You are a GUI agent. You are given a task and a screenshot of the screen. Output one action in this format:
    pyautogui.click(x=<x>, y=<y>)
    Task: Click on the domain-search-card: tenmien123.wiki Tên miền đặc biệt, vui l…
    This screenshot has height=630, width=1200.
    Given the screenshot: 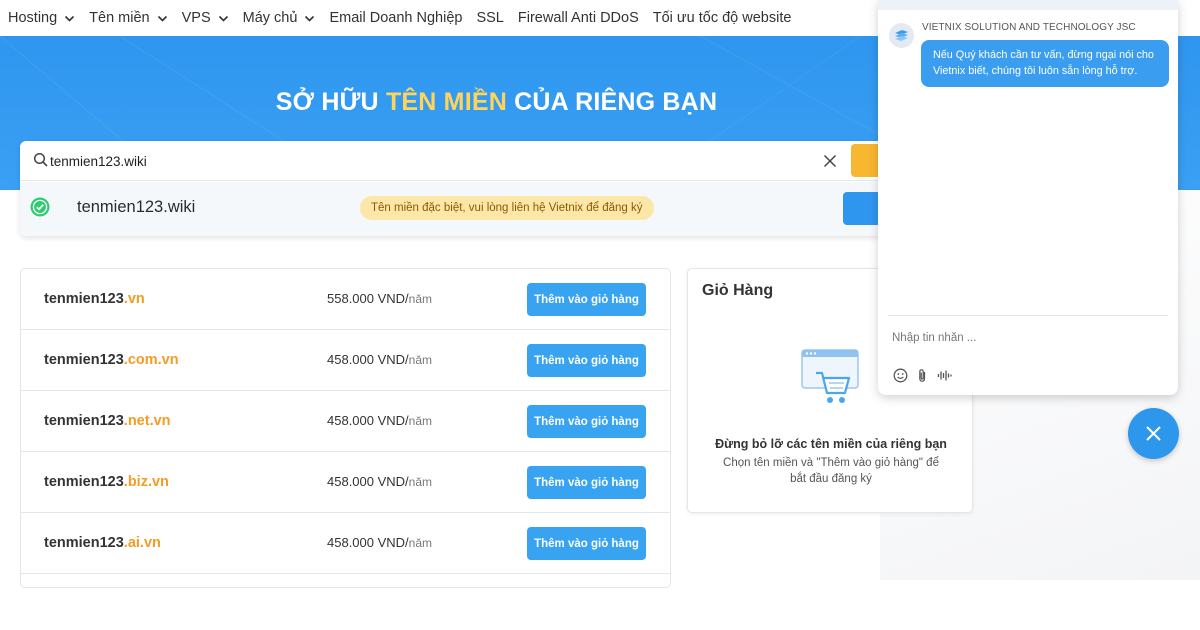 What is the action you would take?
    pyautogui.click(x=500, y=188)
    